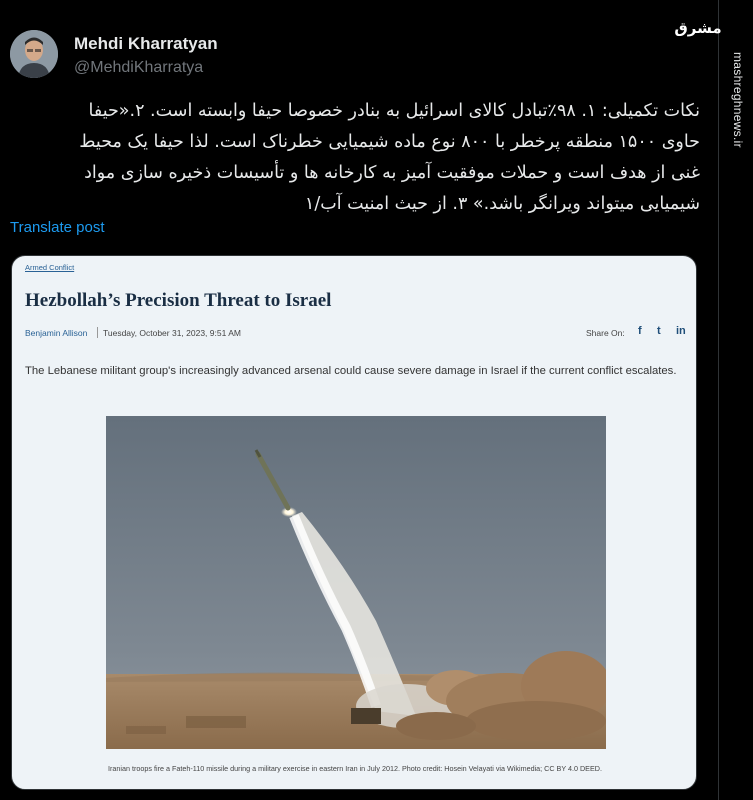 The image size is (753, 800). I want to click on article-tag: Armed Conflict, so click(49, 267).